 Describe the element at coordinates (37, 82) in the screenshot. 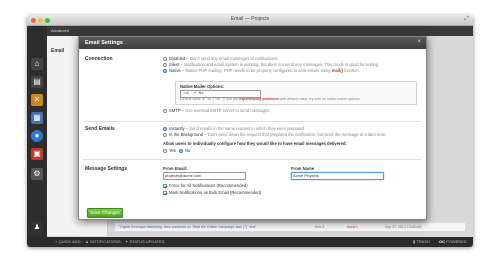

I see `chart-icon: ▤` at that location.